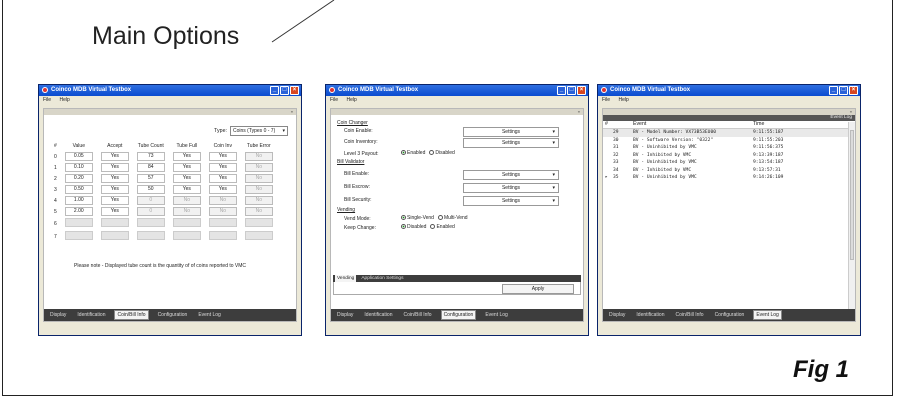 The image size is (897, 398). I want to click on apply-button: Apply, so click(538, 289).